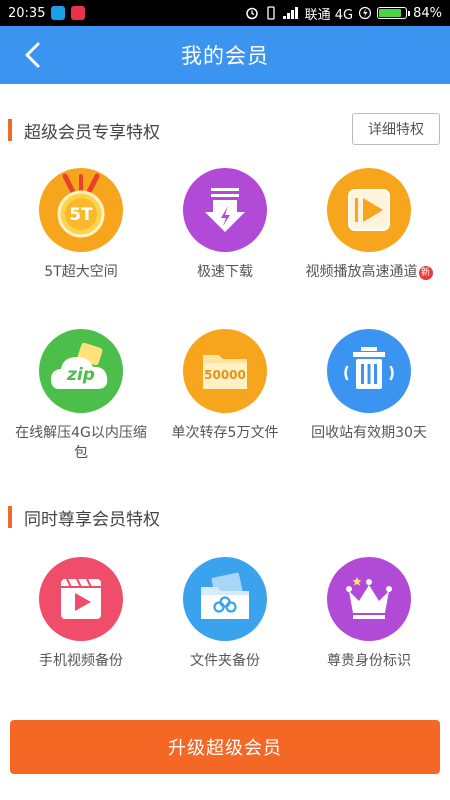 The width and height of the screenshot is (450, 800). Describe the element at coordinates (225, 375) in the screenshot. I see `folder-icon-text: 50000` at that location.